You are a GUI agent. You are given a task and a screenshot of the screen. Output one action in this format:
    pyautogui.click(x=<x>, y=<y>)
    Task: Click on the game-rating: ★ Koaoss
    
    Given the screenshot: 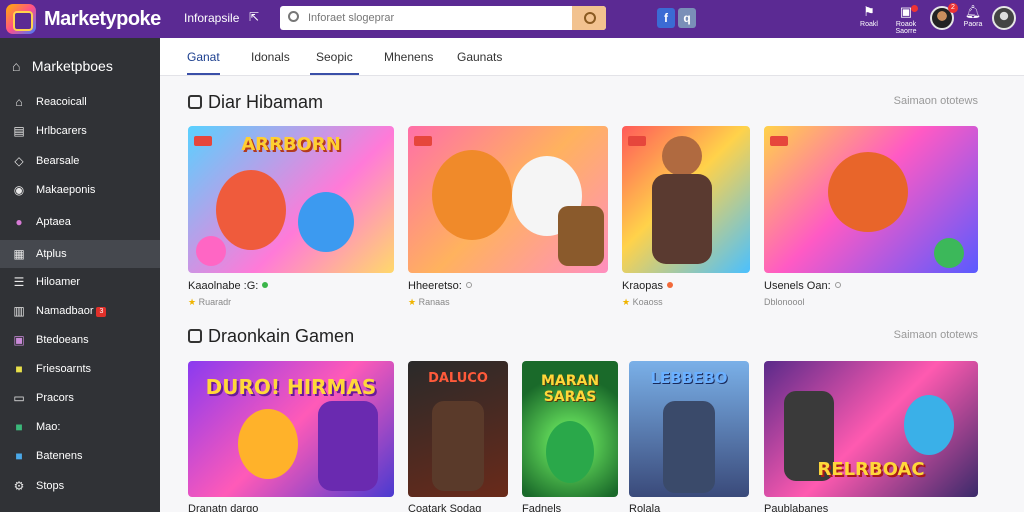 What is the action you would take?
    pyautogui.click(x=642, y=302)
    